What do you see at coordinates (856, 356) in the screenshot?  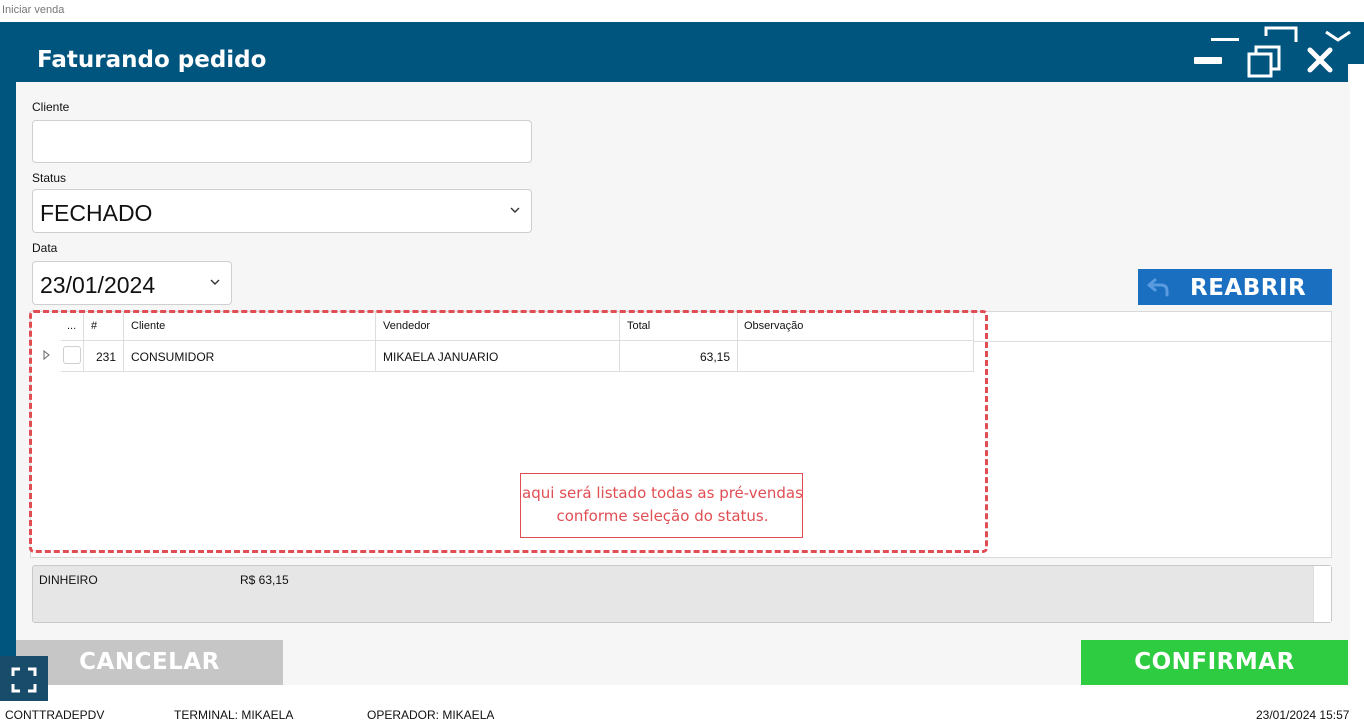 I see `table-cell-observacao` at bounding box center [856, 356].